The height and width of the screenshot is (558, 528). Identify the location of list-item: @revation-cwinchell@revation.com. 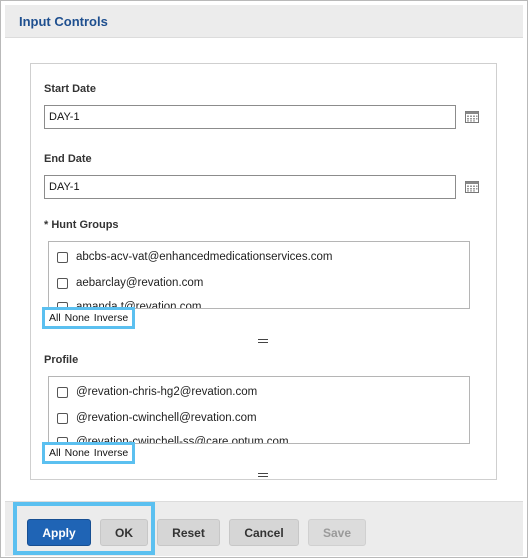
(157, 418).